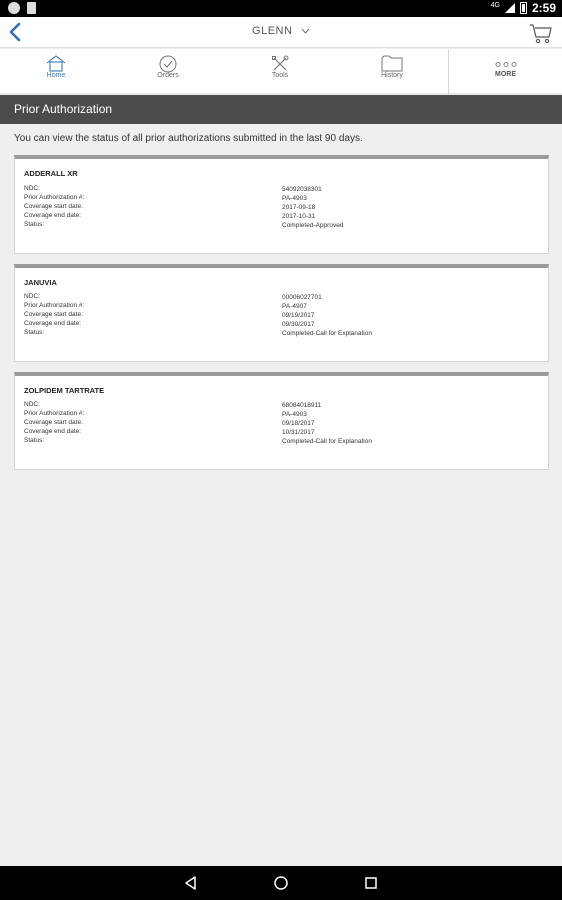 This screenshot has width=562, height=900. What do you see at coordinates (280, 75) in the screenshot?
I see `tab-tools-label: Tools` at bounding box center [280, 75].